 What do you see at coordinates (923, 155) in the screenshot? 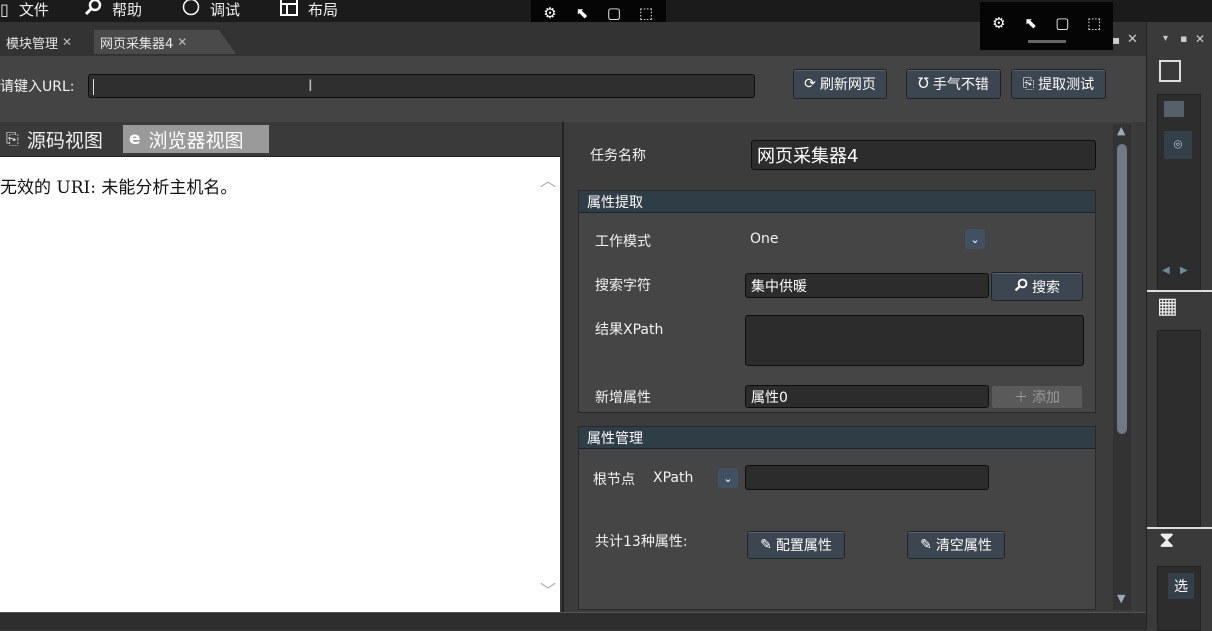
I see `task-name-field: 网页采集器4` at bounding box center [923, 155].